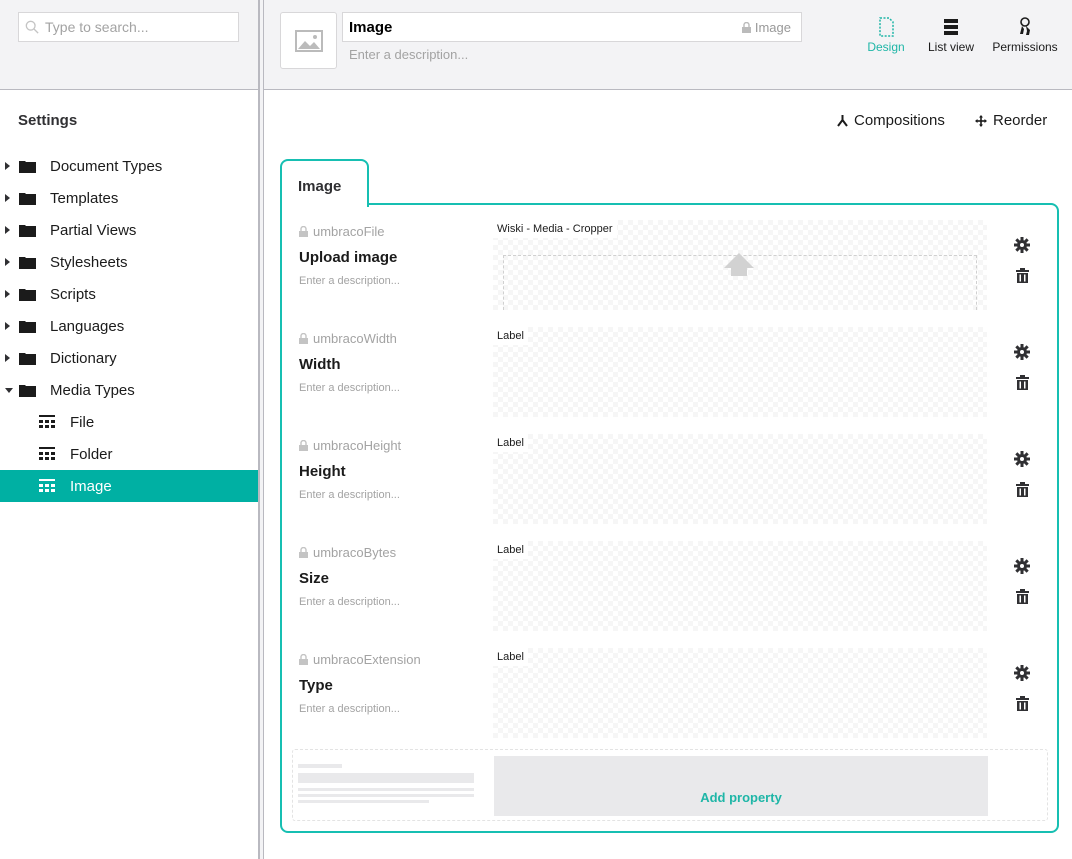 This screenshot has width=1072, height=859. Describe the element at coordinates (842, 120) in the screenshot. I see `compositions-icon` at that location.